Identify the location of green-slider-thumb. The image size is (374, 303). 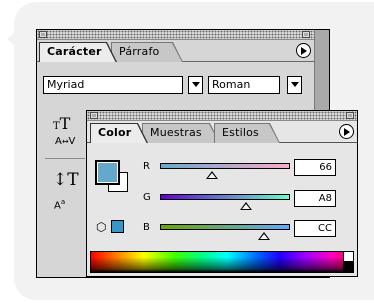
(245, 206).